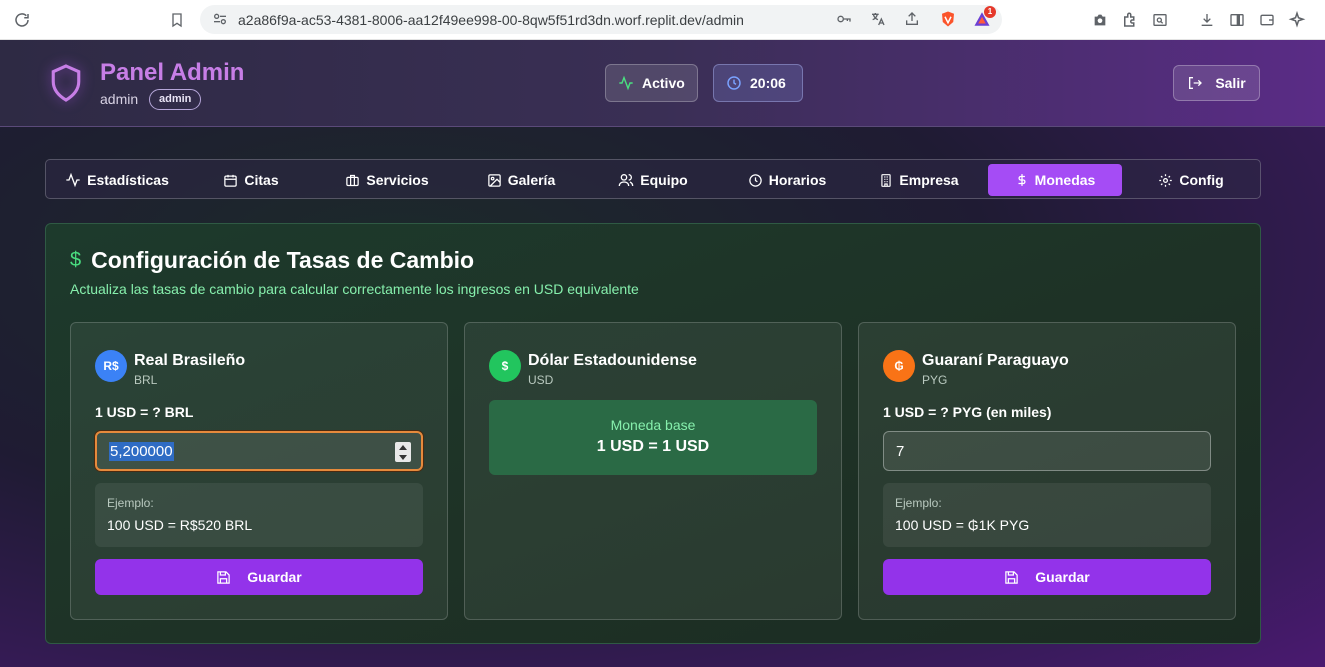 The height and width of the screenshot is (667, 1325). Describe the element at coordinates (1237, 20) in the screenshot. I see `sidebar-icon` at that location.